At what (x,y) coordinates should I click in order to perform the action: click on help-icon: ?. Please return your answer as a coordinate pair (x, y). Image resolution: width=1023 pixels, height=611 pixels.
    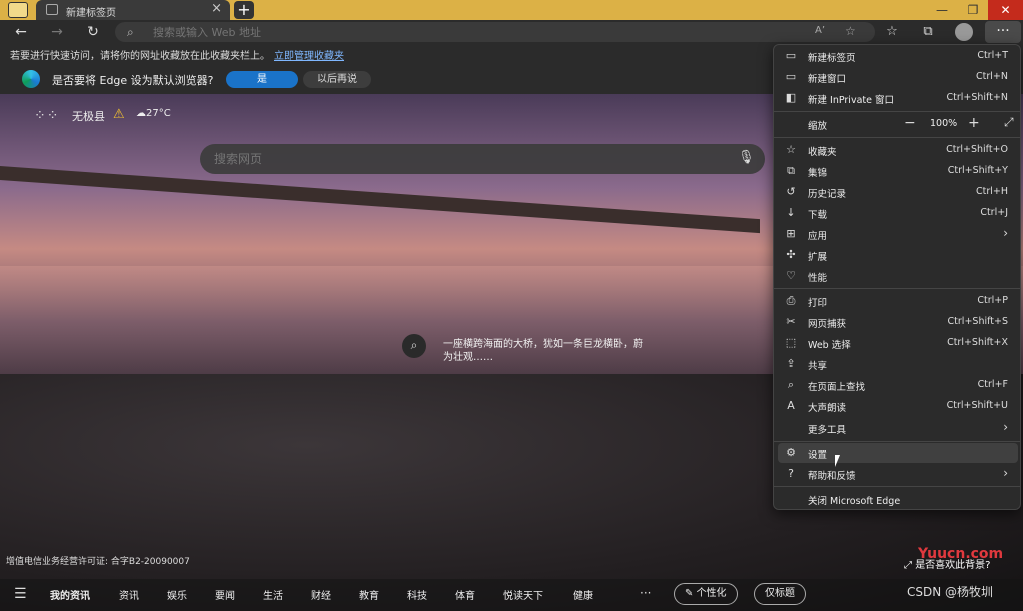
    Looking at the image, I should click on (791, 473).